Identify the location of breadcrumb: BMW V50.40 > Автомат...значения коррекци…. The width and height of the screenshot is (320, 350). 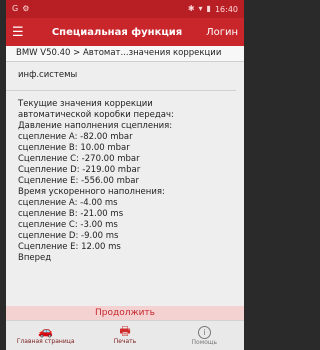
(125, 54).